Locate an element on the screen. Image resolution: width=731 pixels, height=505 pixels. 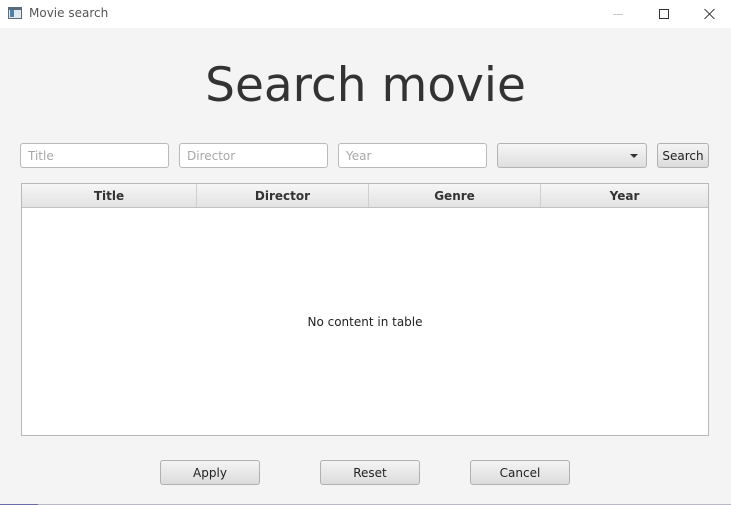
table-header: Title Director Genre Year is located at coordinates (365, 196).